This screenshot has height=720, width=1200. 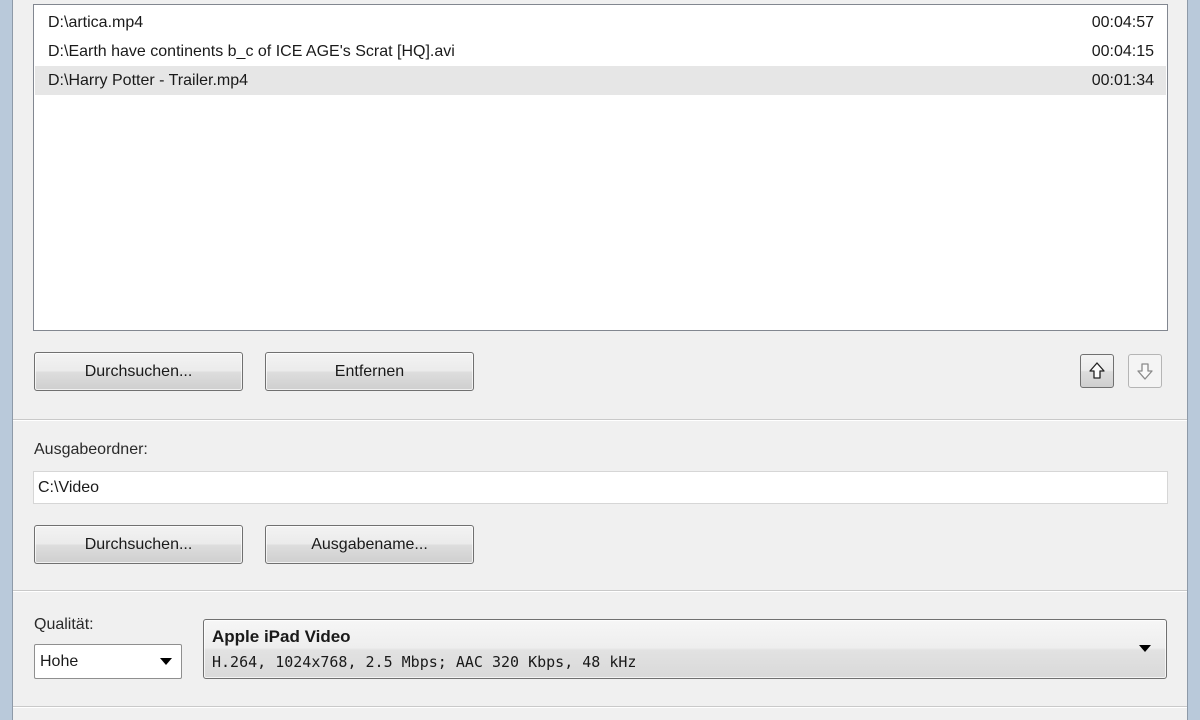 I want to click on file-duration: 00:04:57, so click(x=1122, y=22).